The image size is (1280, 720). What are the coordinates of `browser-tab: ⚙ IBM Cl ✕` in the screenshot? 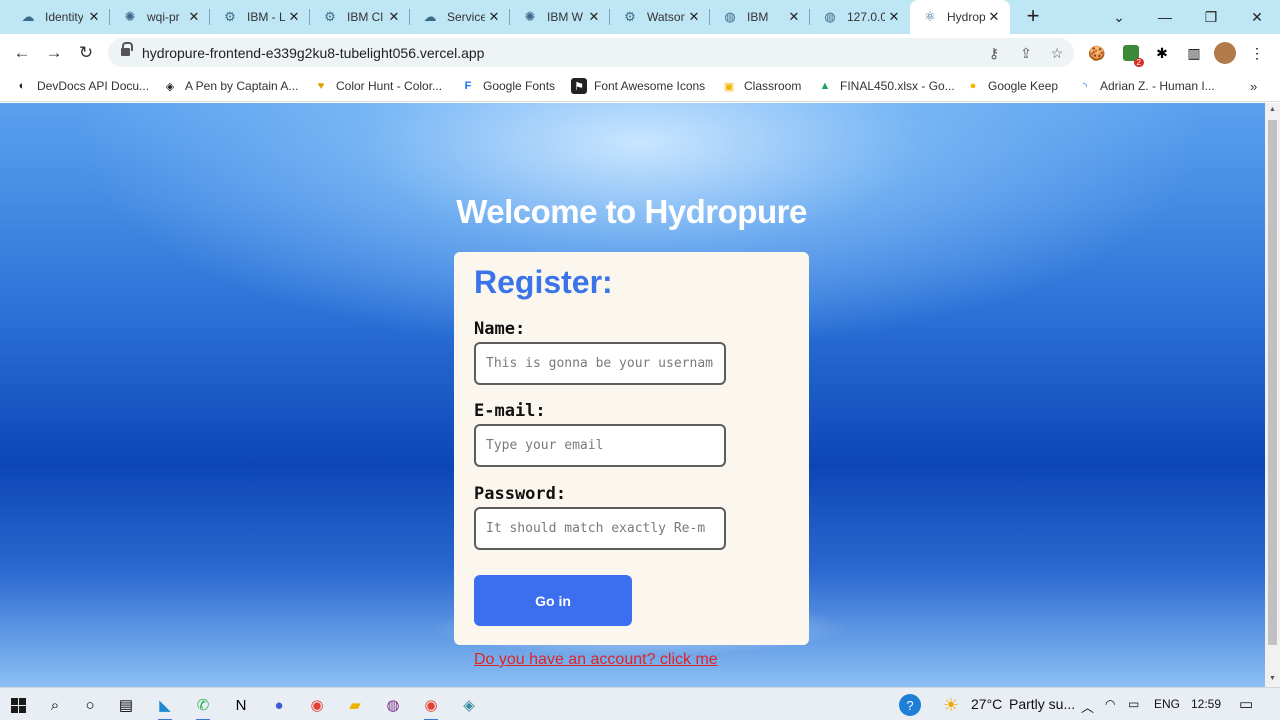 It's located at (360, 17).